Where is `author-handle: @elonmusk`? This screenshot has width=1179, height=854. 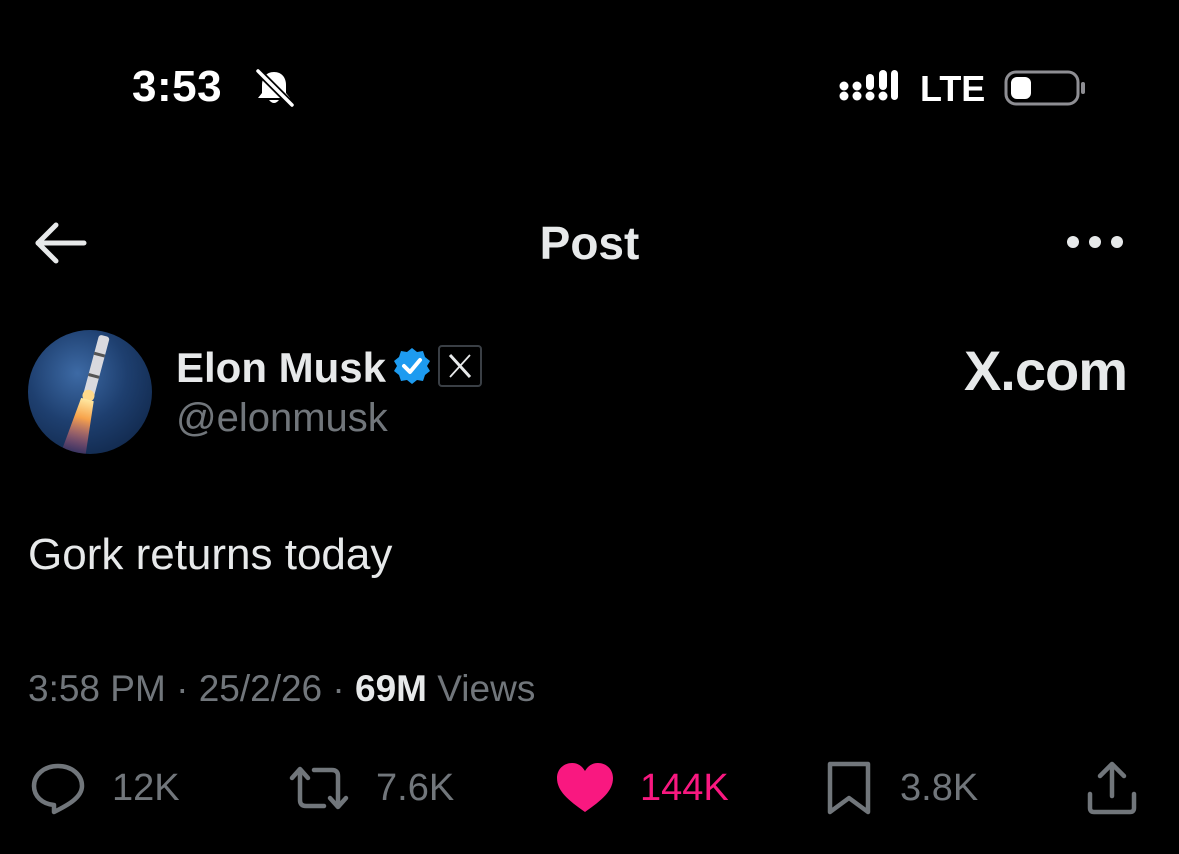 author-handle: @elonmusk is located at coordinates (282, 418).